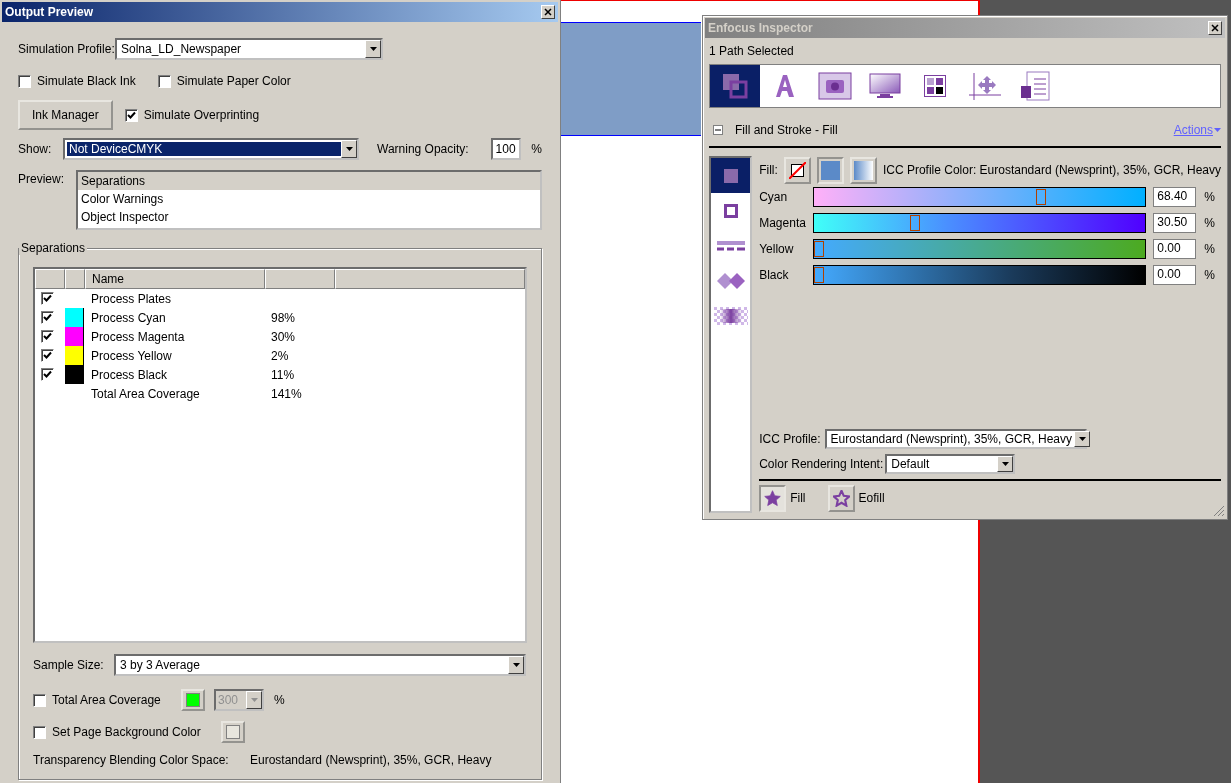 This screenshot has height=783, width=1231. I want to click on star-icon, so click(841, 498).